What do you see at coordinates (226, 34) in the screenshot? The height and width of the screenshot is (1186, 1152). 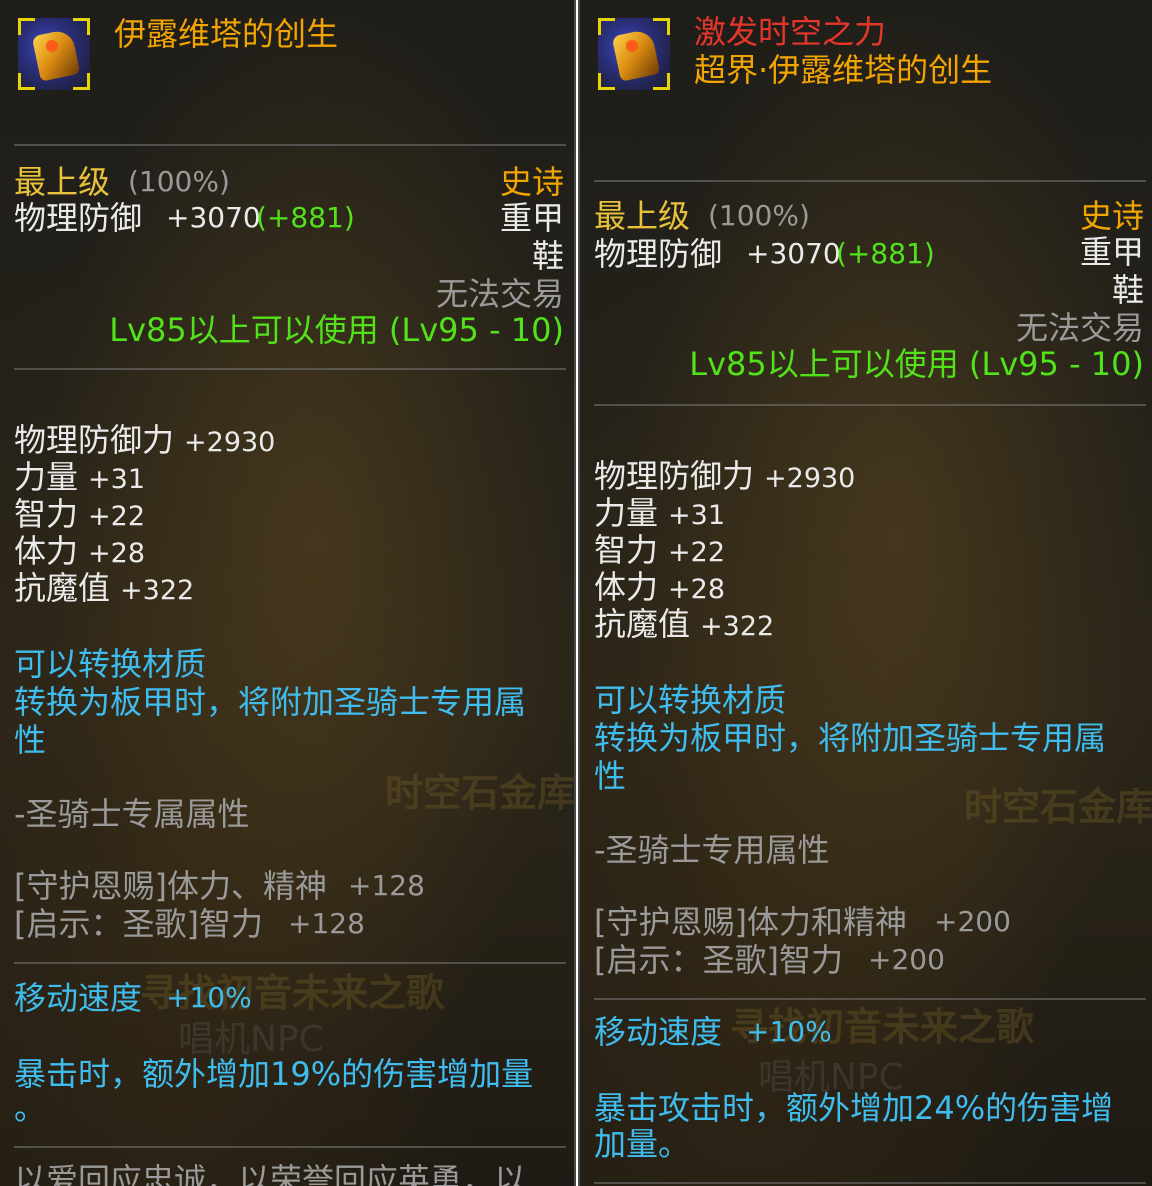 I see `item-title: 伊露维塔的创生` at bounding box center [226, 34].